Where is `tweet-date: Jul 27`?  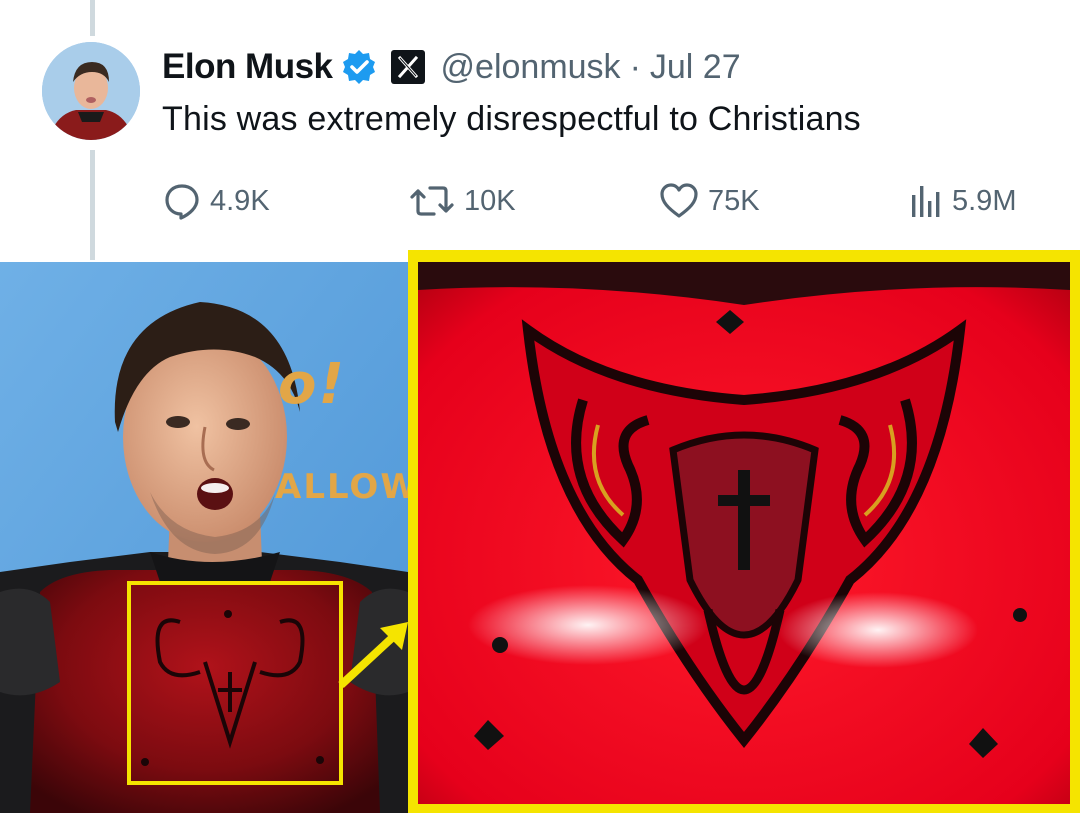
tweet-date: Jul 27 is located at coordinates (695, 67).